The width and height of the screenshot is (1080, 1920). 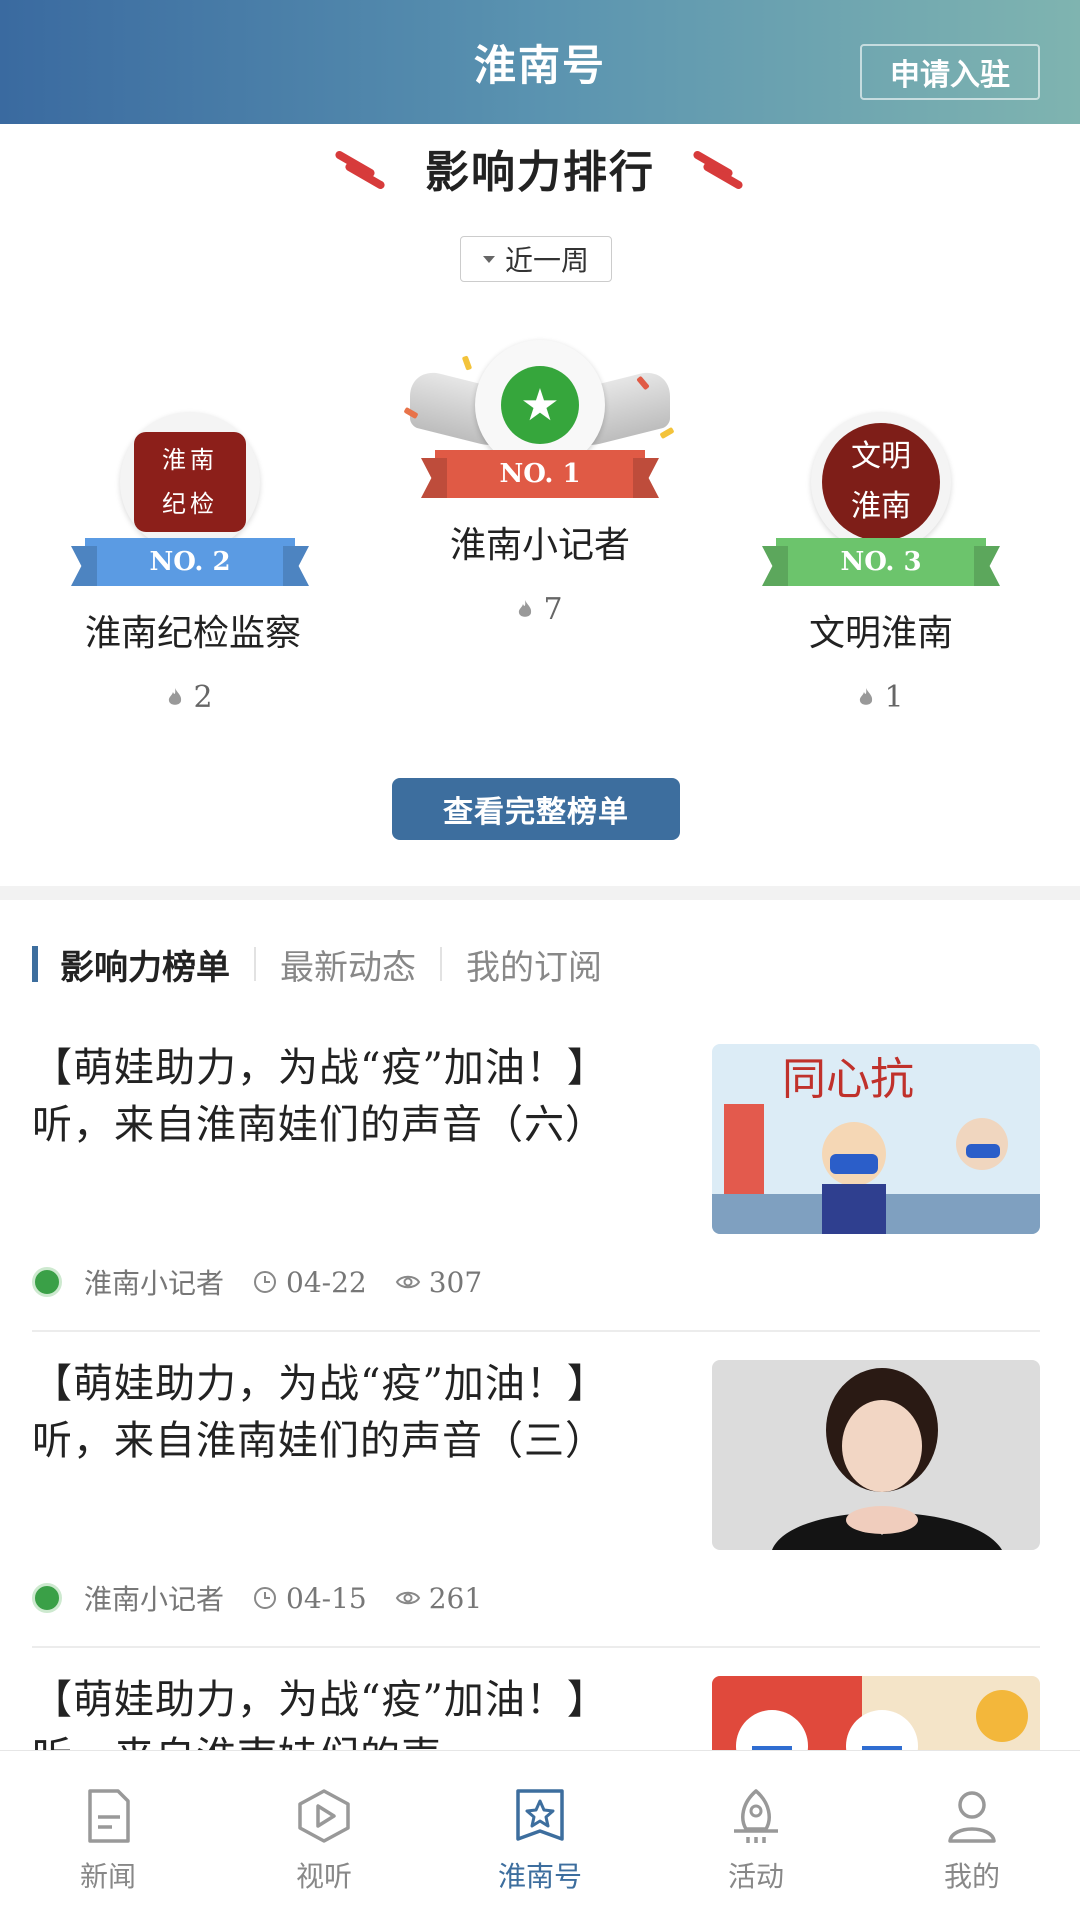 I want to click on app-header: 淮南号 申请入驻, so click(x=540, y=62).